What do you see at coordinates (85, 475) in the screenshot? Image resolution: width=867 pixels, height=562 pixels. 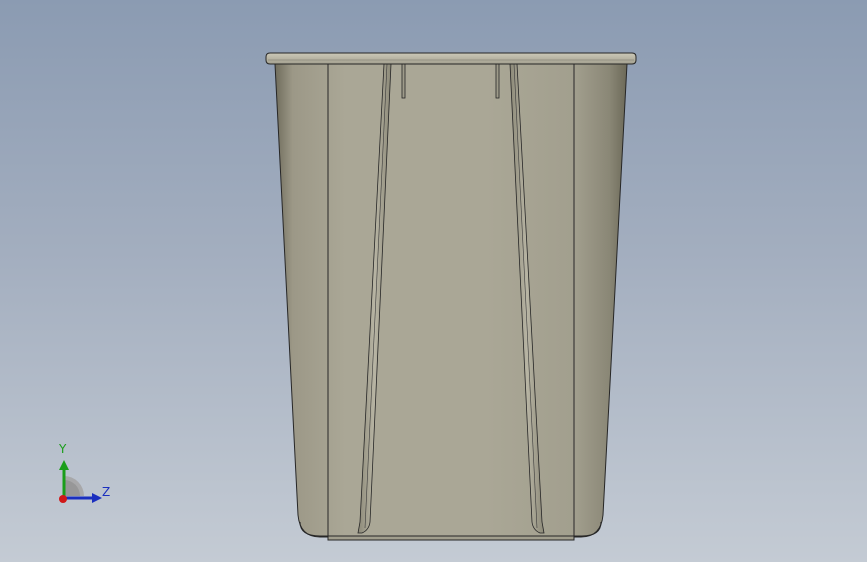 I see `orientation-triad: Y Z` at bounding box center [85, 475].